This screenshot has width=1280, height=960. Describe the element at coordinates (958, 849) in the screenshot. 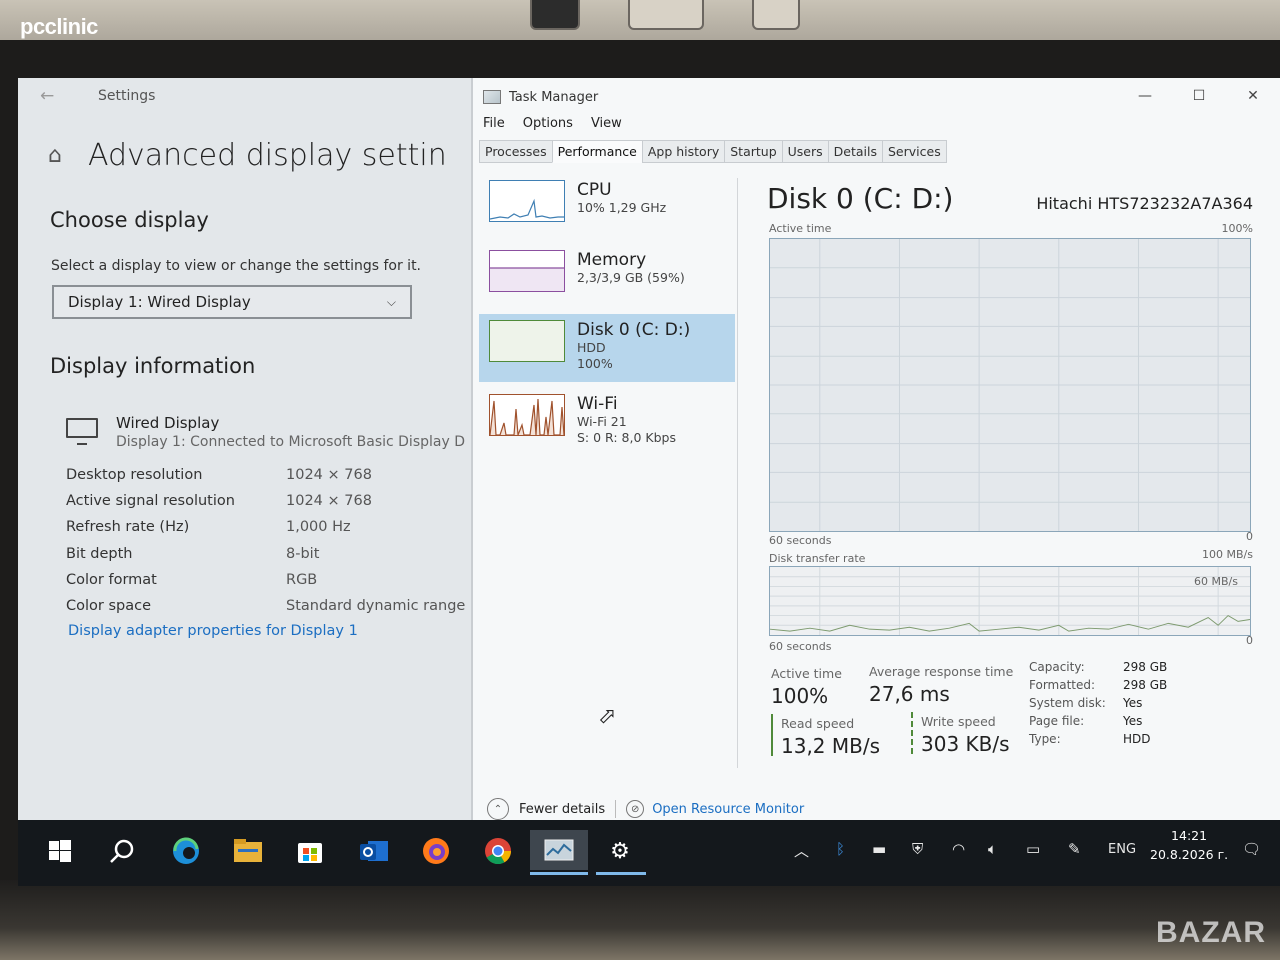

I see `wifi-icon: ◠` at that location.